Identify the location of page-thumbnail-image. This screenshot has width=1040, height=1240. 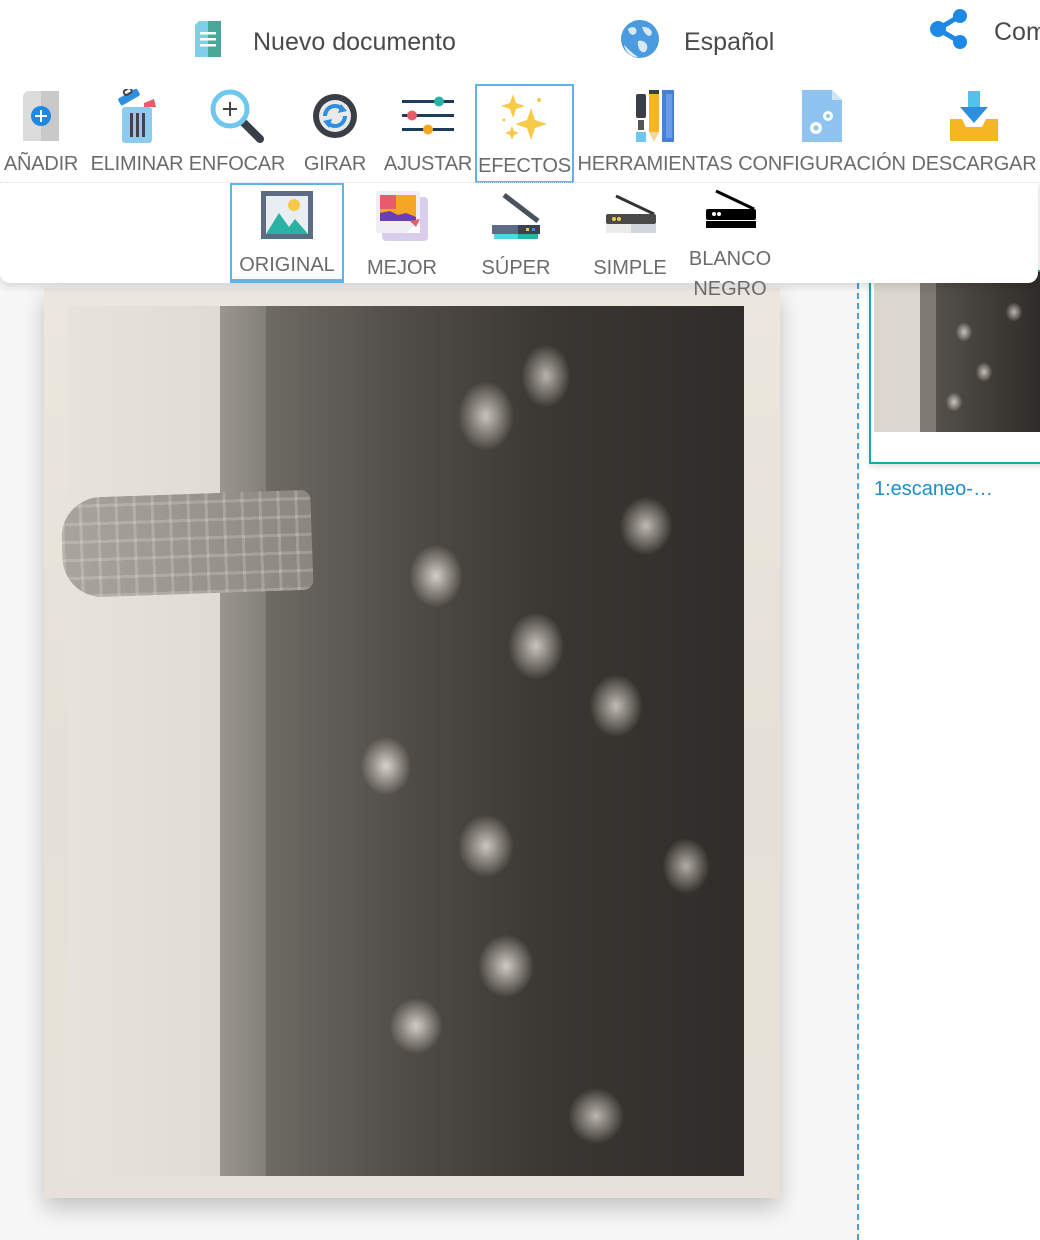
(957, 352).